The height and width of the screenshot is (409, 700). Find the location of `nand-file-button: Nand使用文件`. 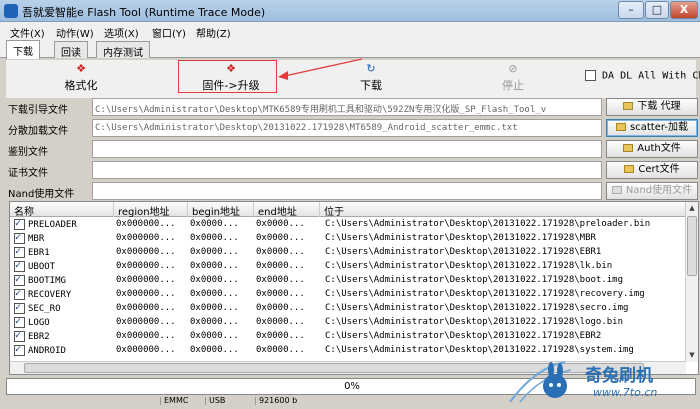

nand-file-button: Nand使用文件 is located at coordinates (652, 191).